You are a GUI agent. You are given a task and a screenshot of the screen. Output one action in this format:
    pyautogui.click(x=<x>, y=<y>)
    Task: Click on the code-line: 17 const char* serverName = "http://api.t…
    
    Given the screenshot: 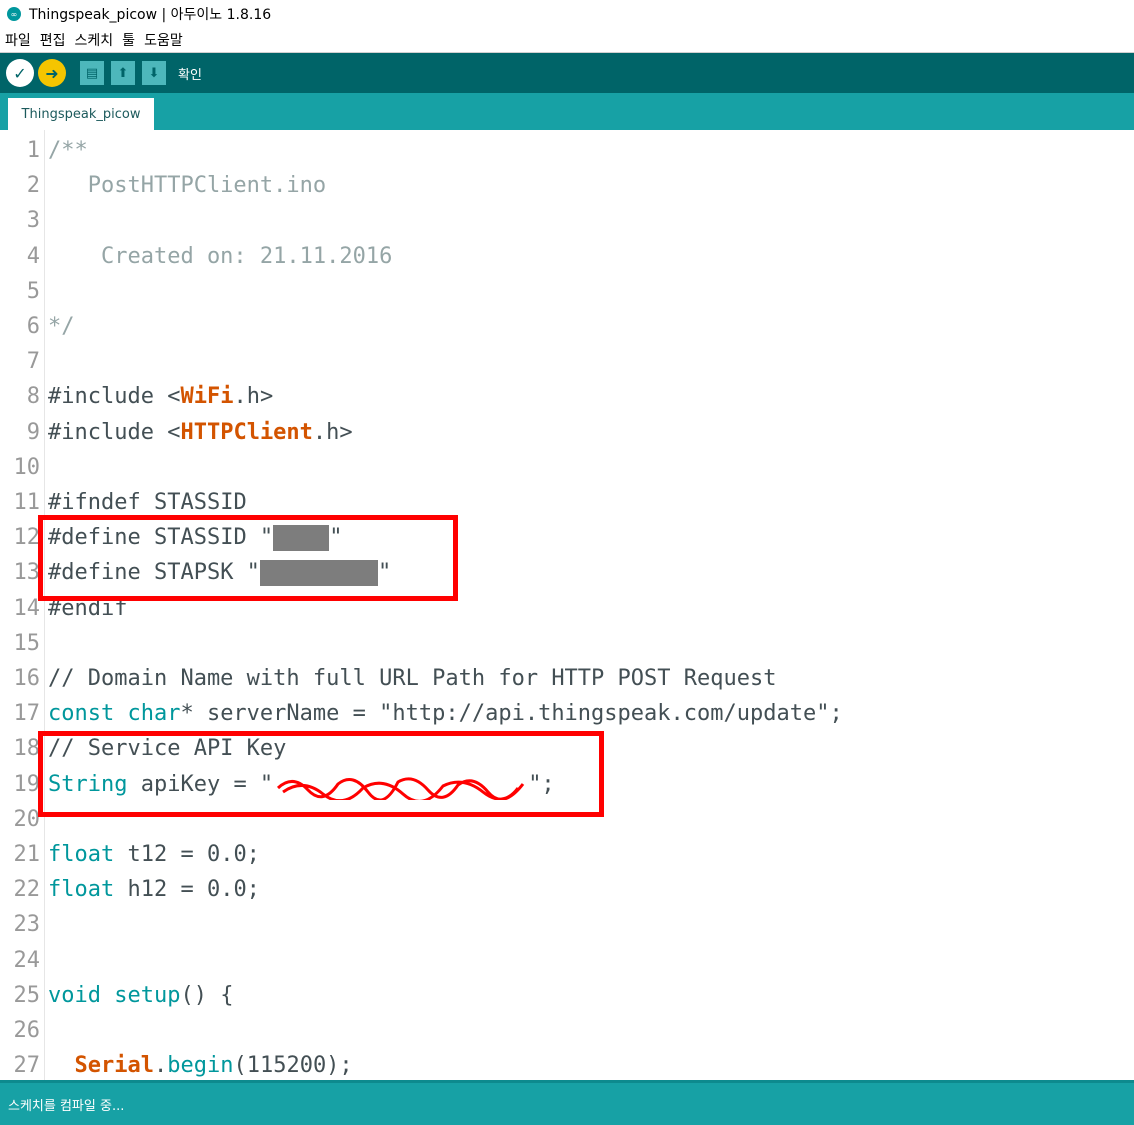 What is the action you would take?
    pyautogui.click(x=567, y=713)
    